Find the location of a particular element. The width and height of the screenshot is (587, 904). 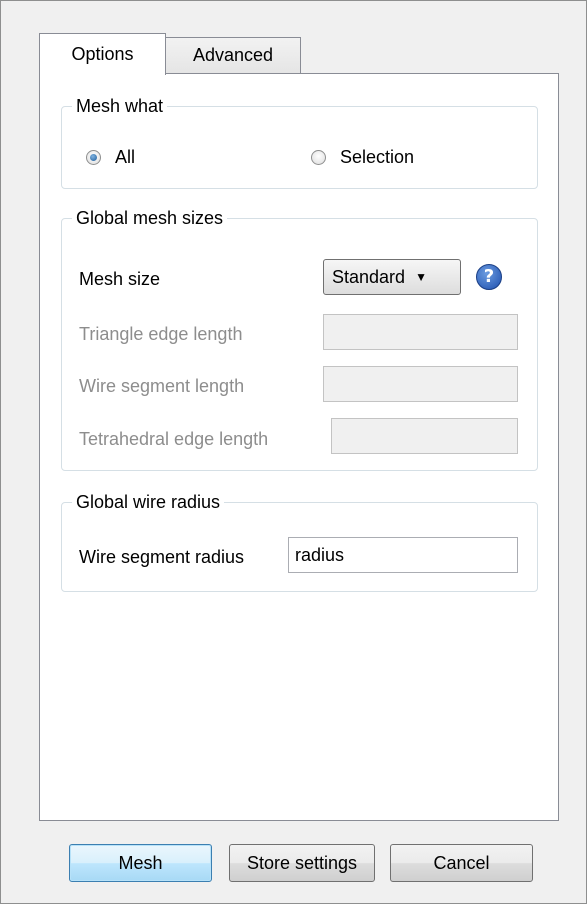

tab-options: Options is located at coordinates (102, 54).